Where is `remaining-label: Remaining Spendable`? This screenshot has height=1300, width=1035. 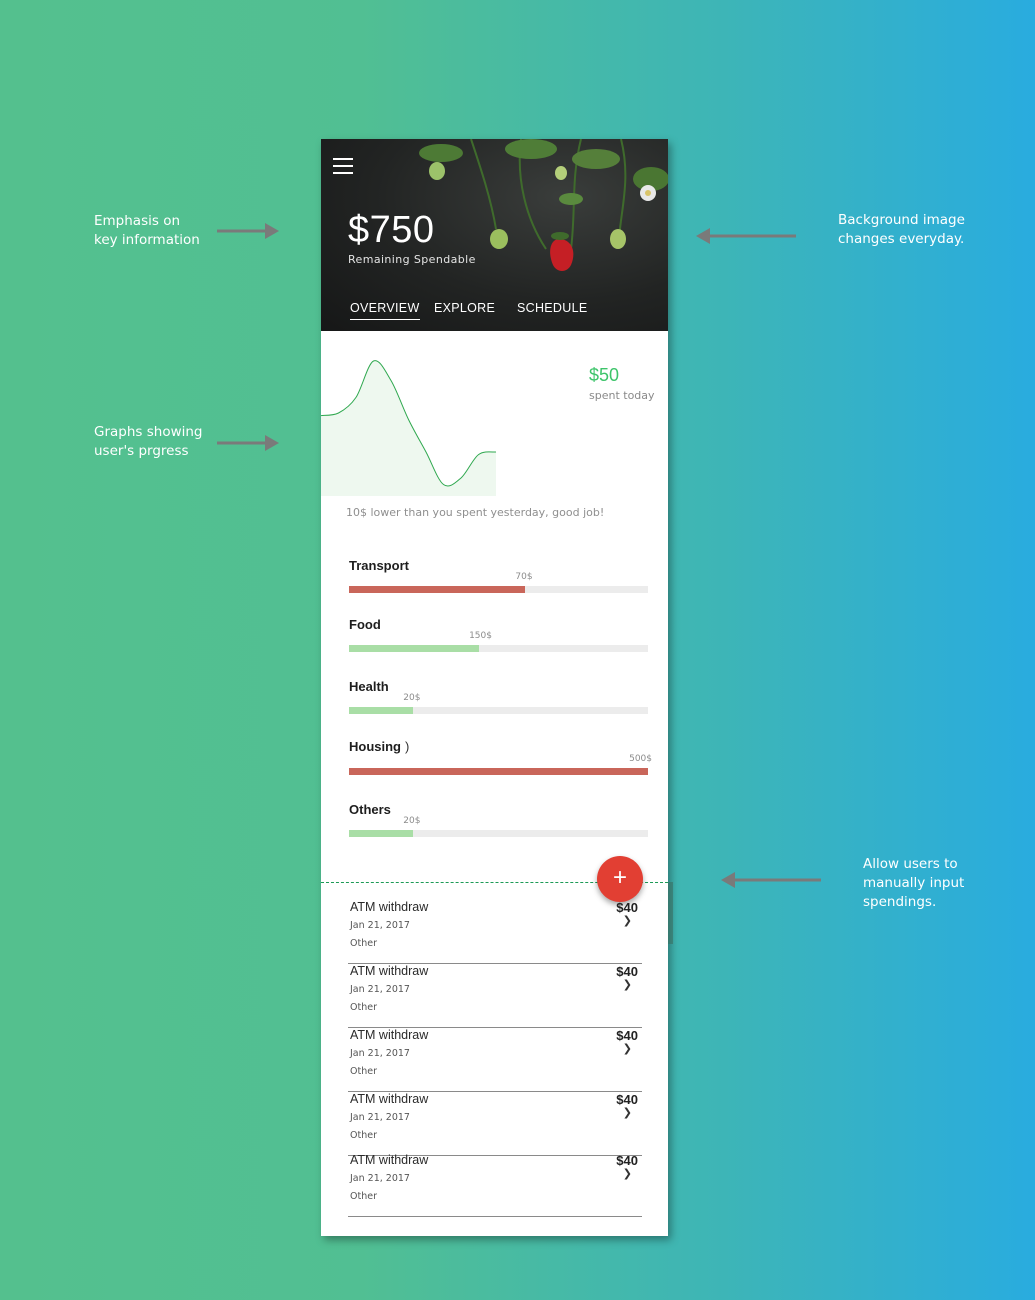
remaining-label: Remaining Spendable is located at coordinates (412, 259).